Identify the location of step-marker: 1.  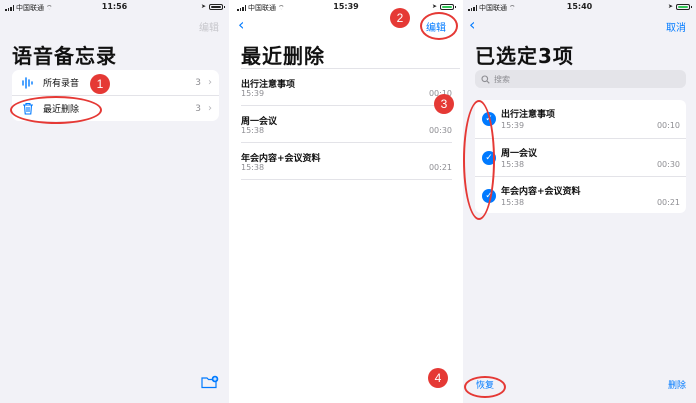
(100, 84).